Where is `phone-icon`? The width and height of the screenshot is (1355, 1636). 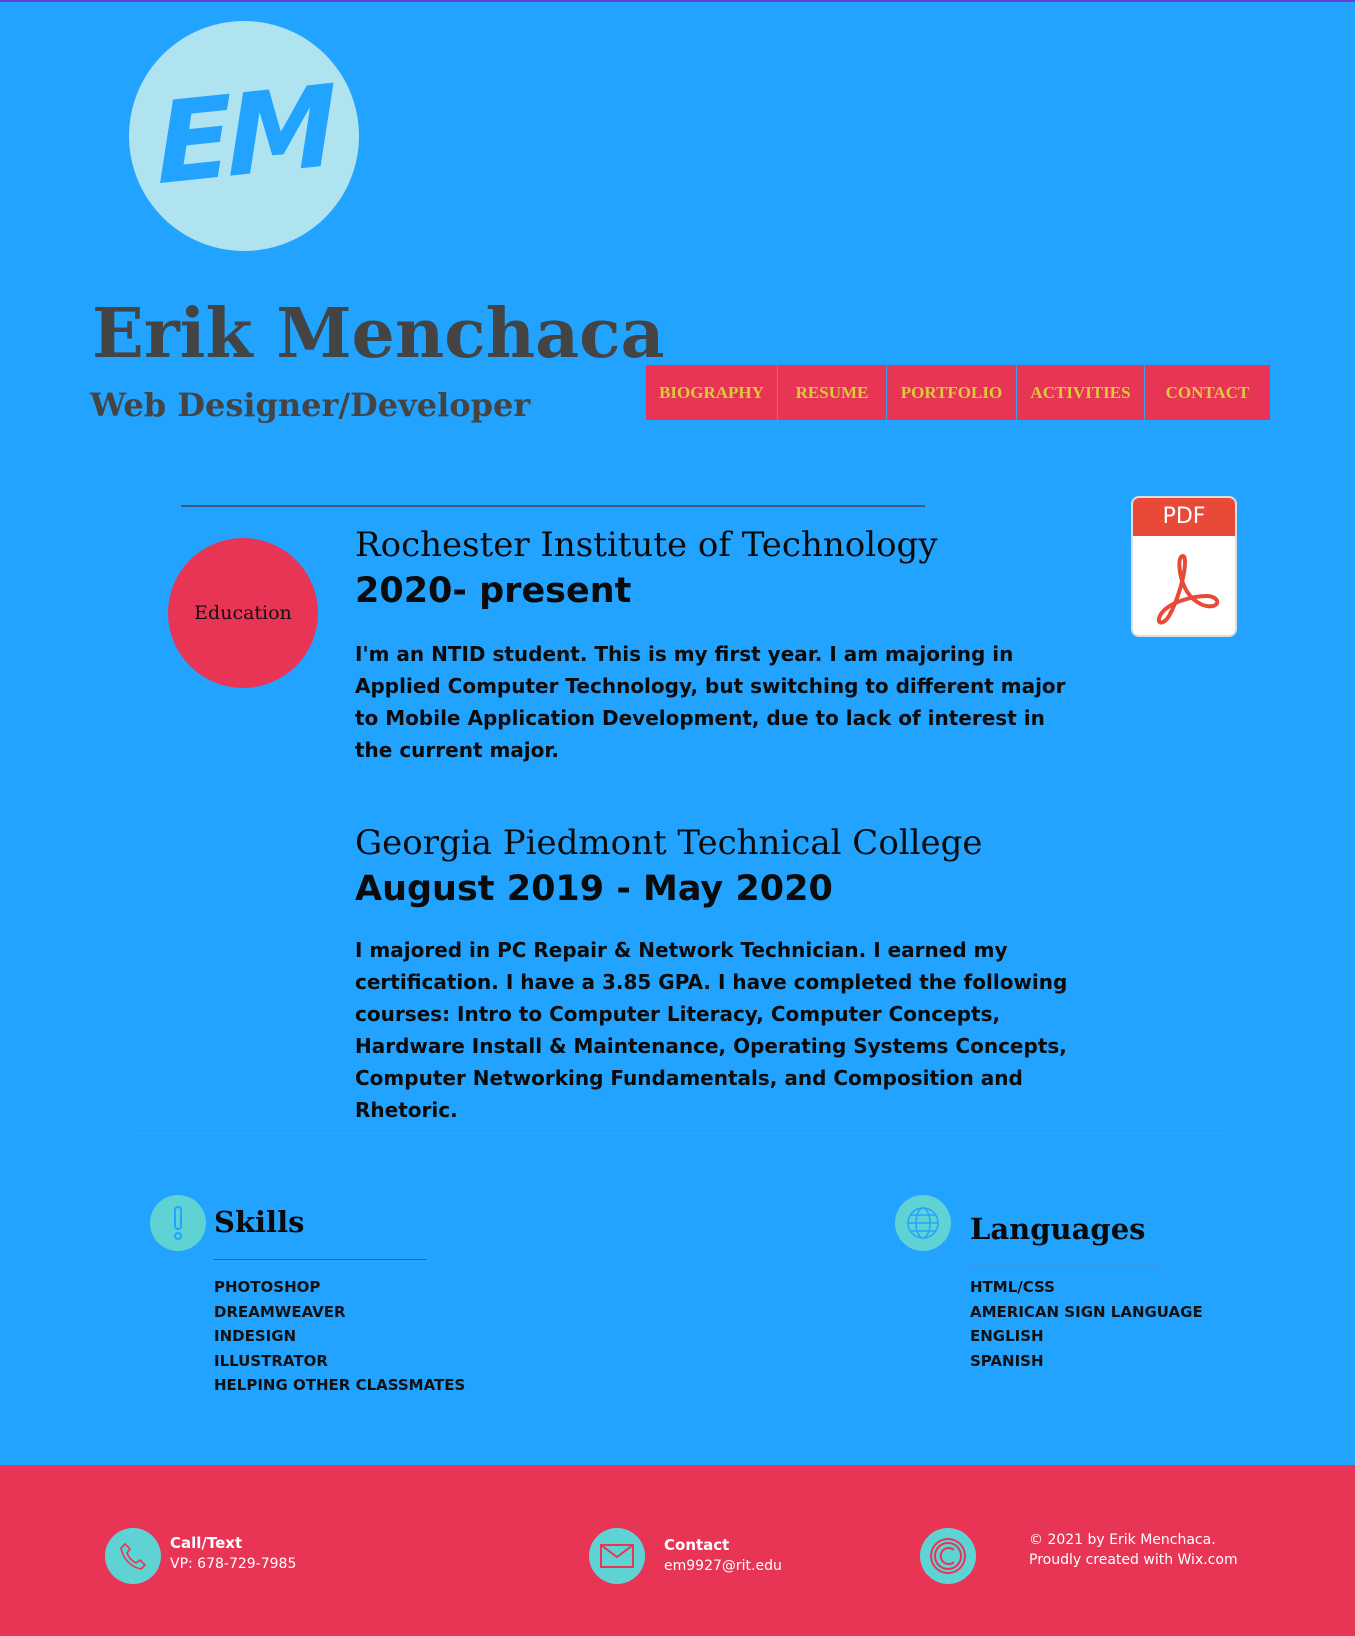
phone-icon is located at coordinates (133, 1556).